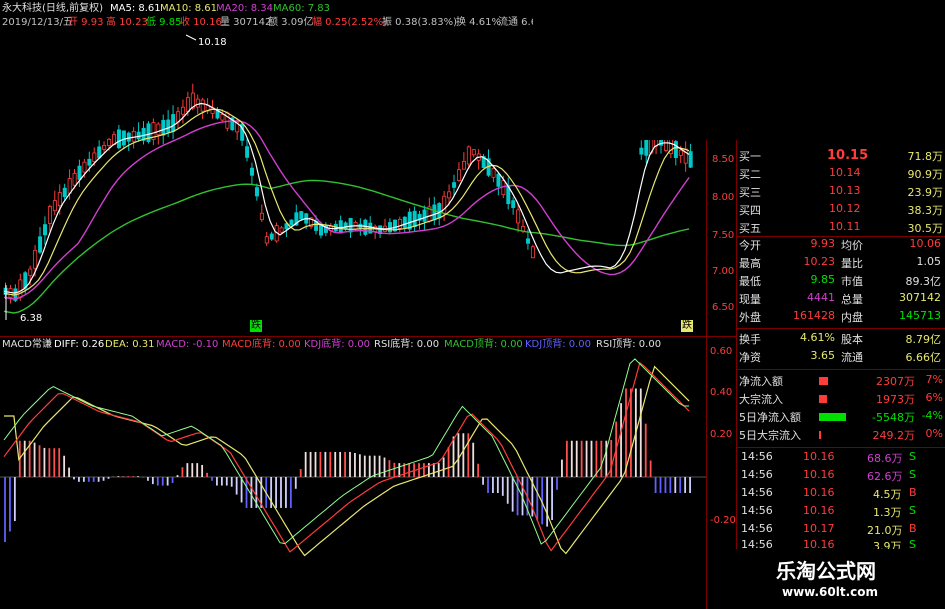 The image size is (945, 609). I want to click on flow-row: 净流入额 2307万 7%, so click(841, 382).